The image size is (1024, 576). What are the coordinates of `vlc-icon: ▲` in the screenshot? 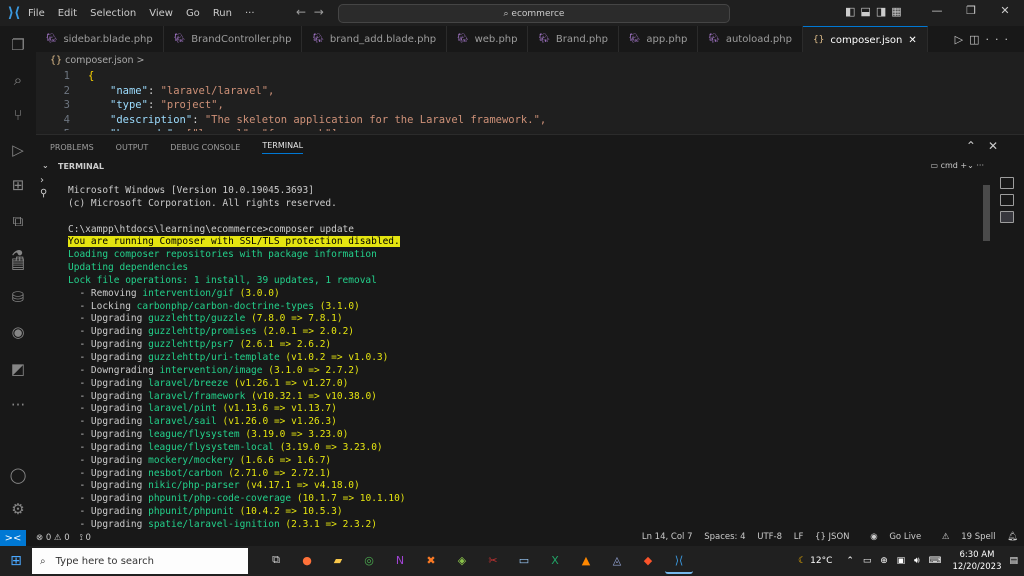 It's located at (586, 560).